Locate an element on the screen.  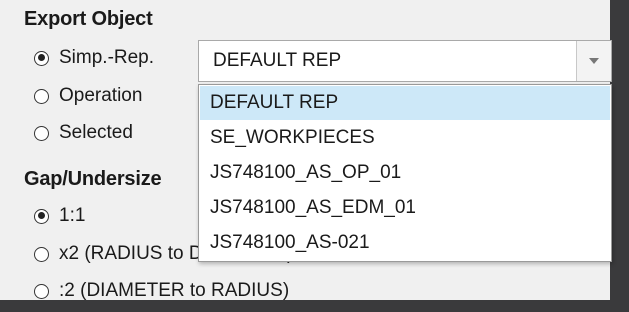
radio-div2: :2 (DIAMETER to RADIUS) is located at coordinates (161, 291).